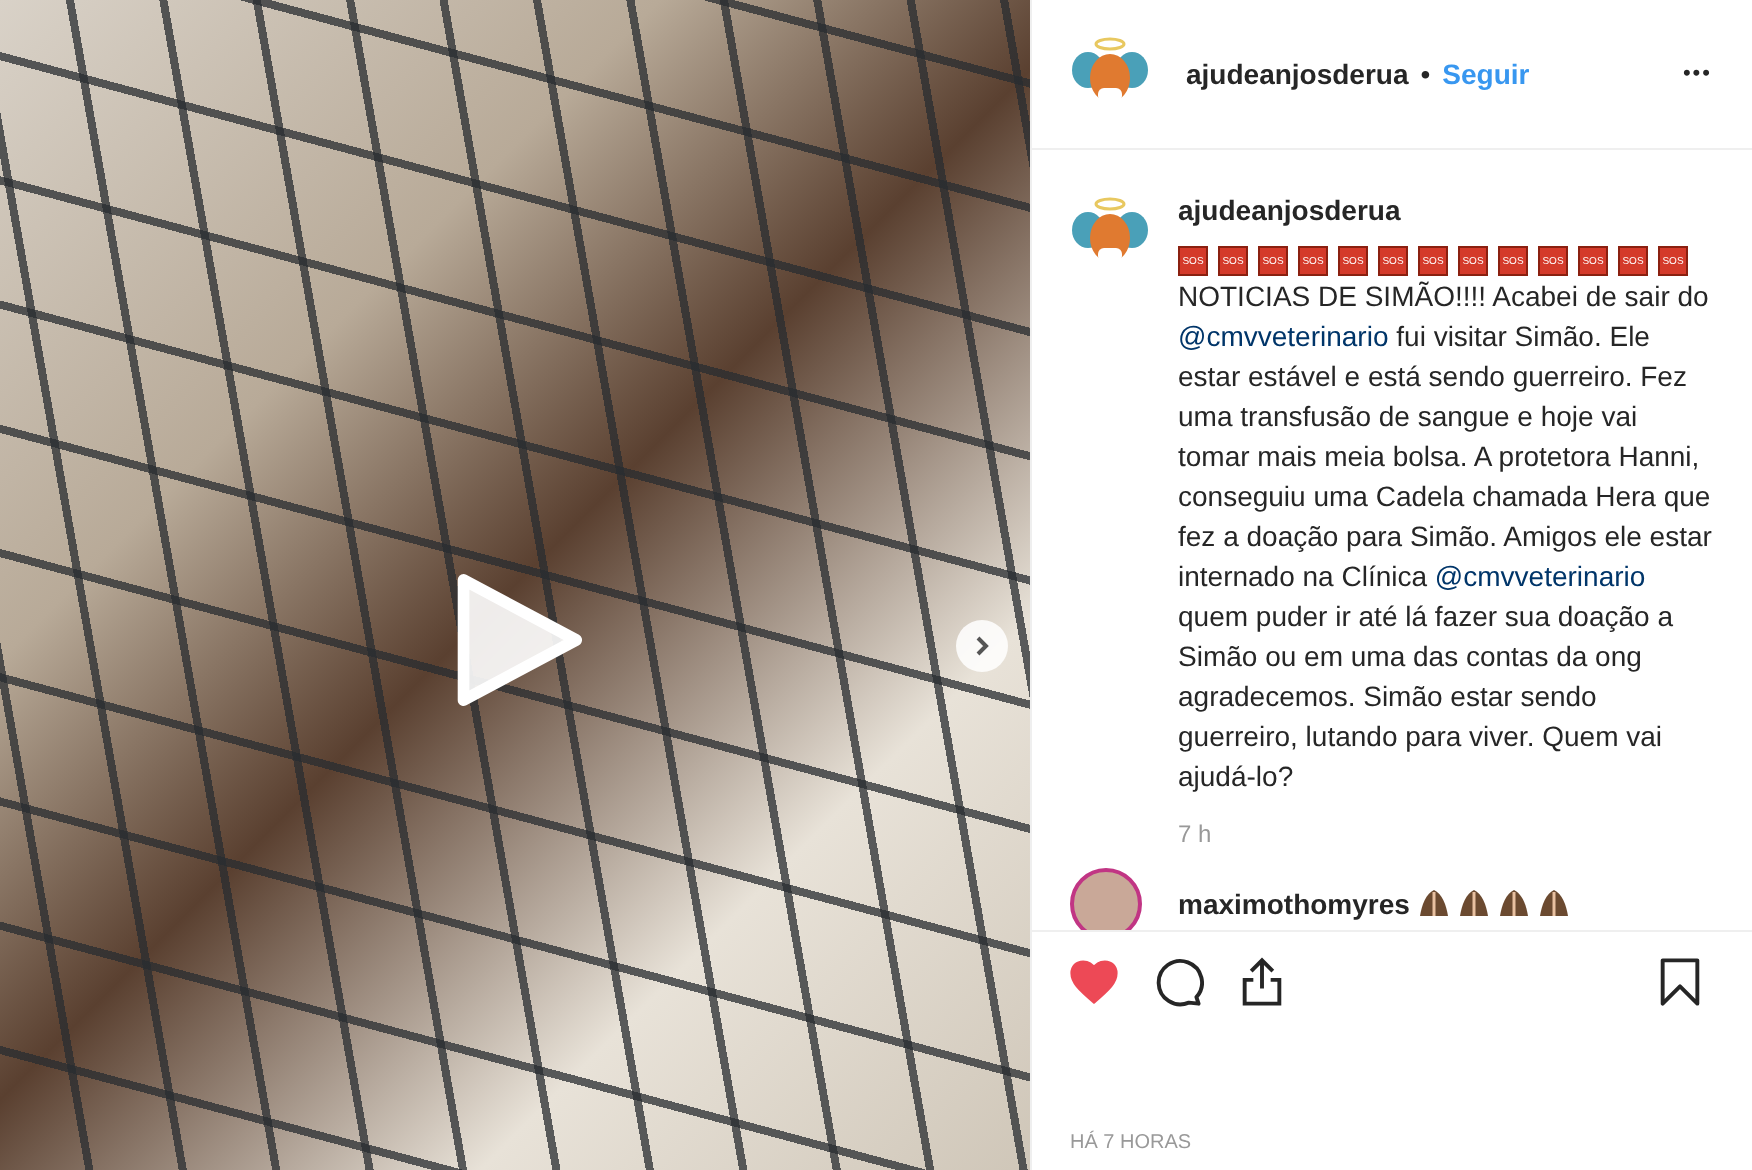 The image size is (1752, 1170). What do you see at coordinates (1178, 982) in the screenshot?
I see `comment-icon` at bounding box center [1178, 982].